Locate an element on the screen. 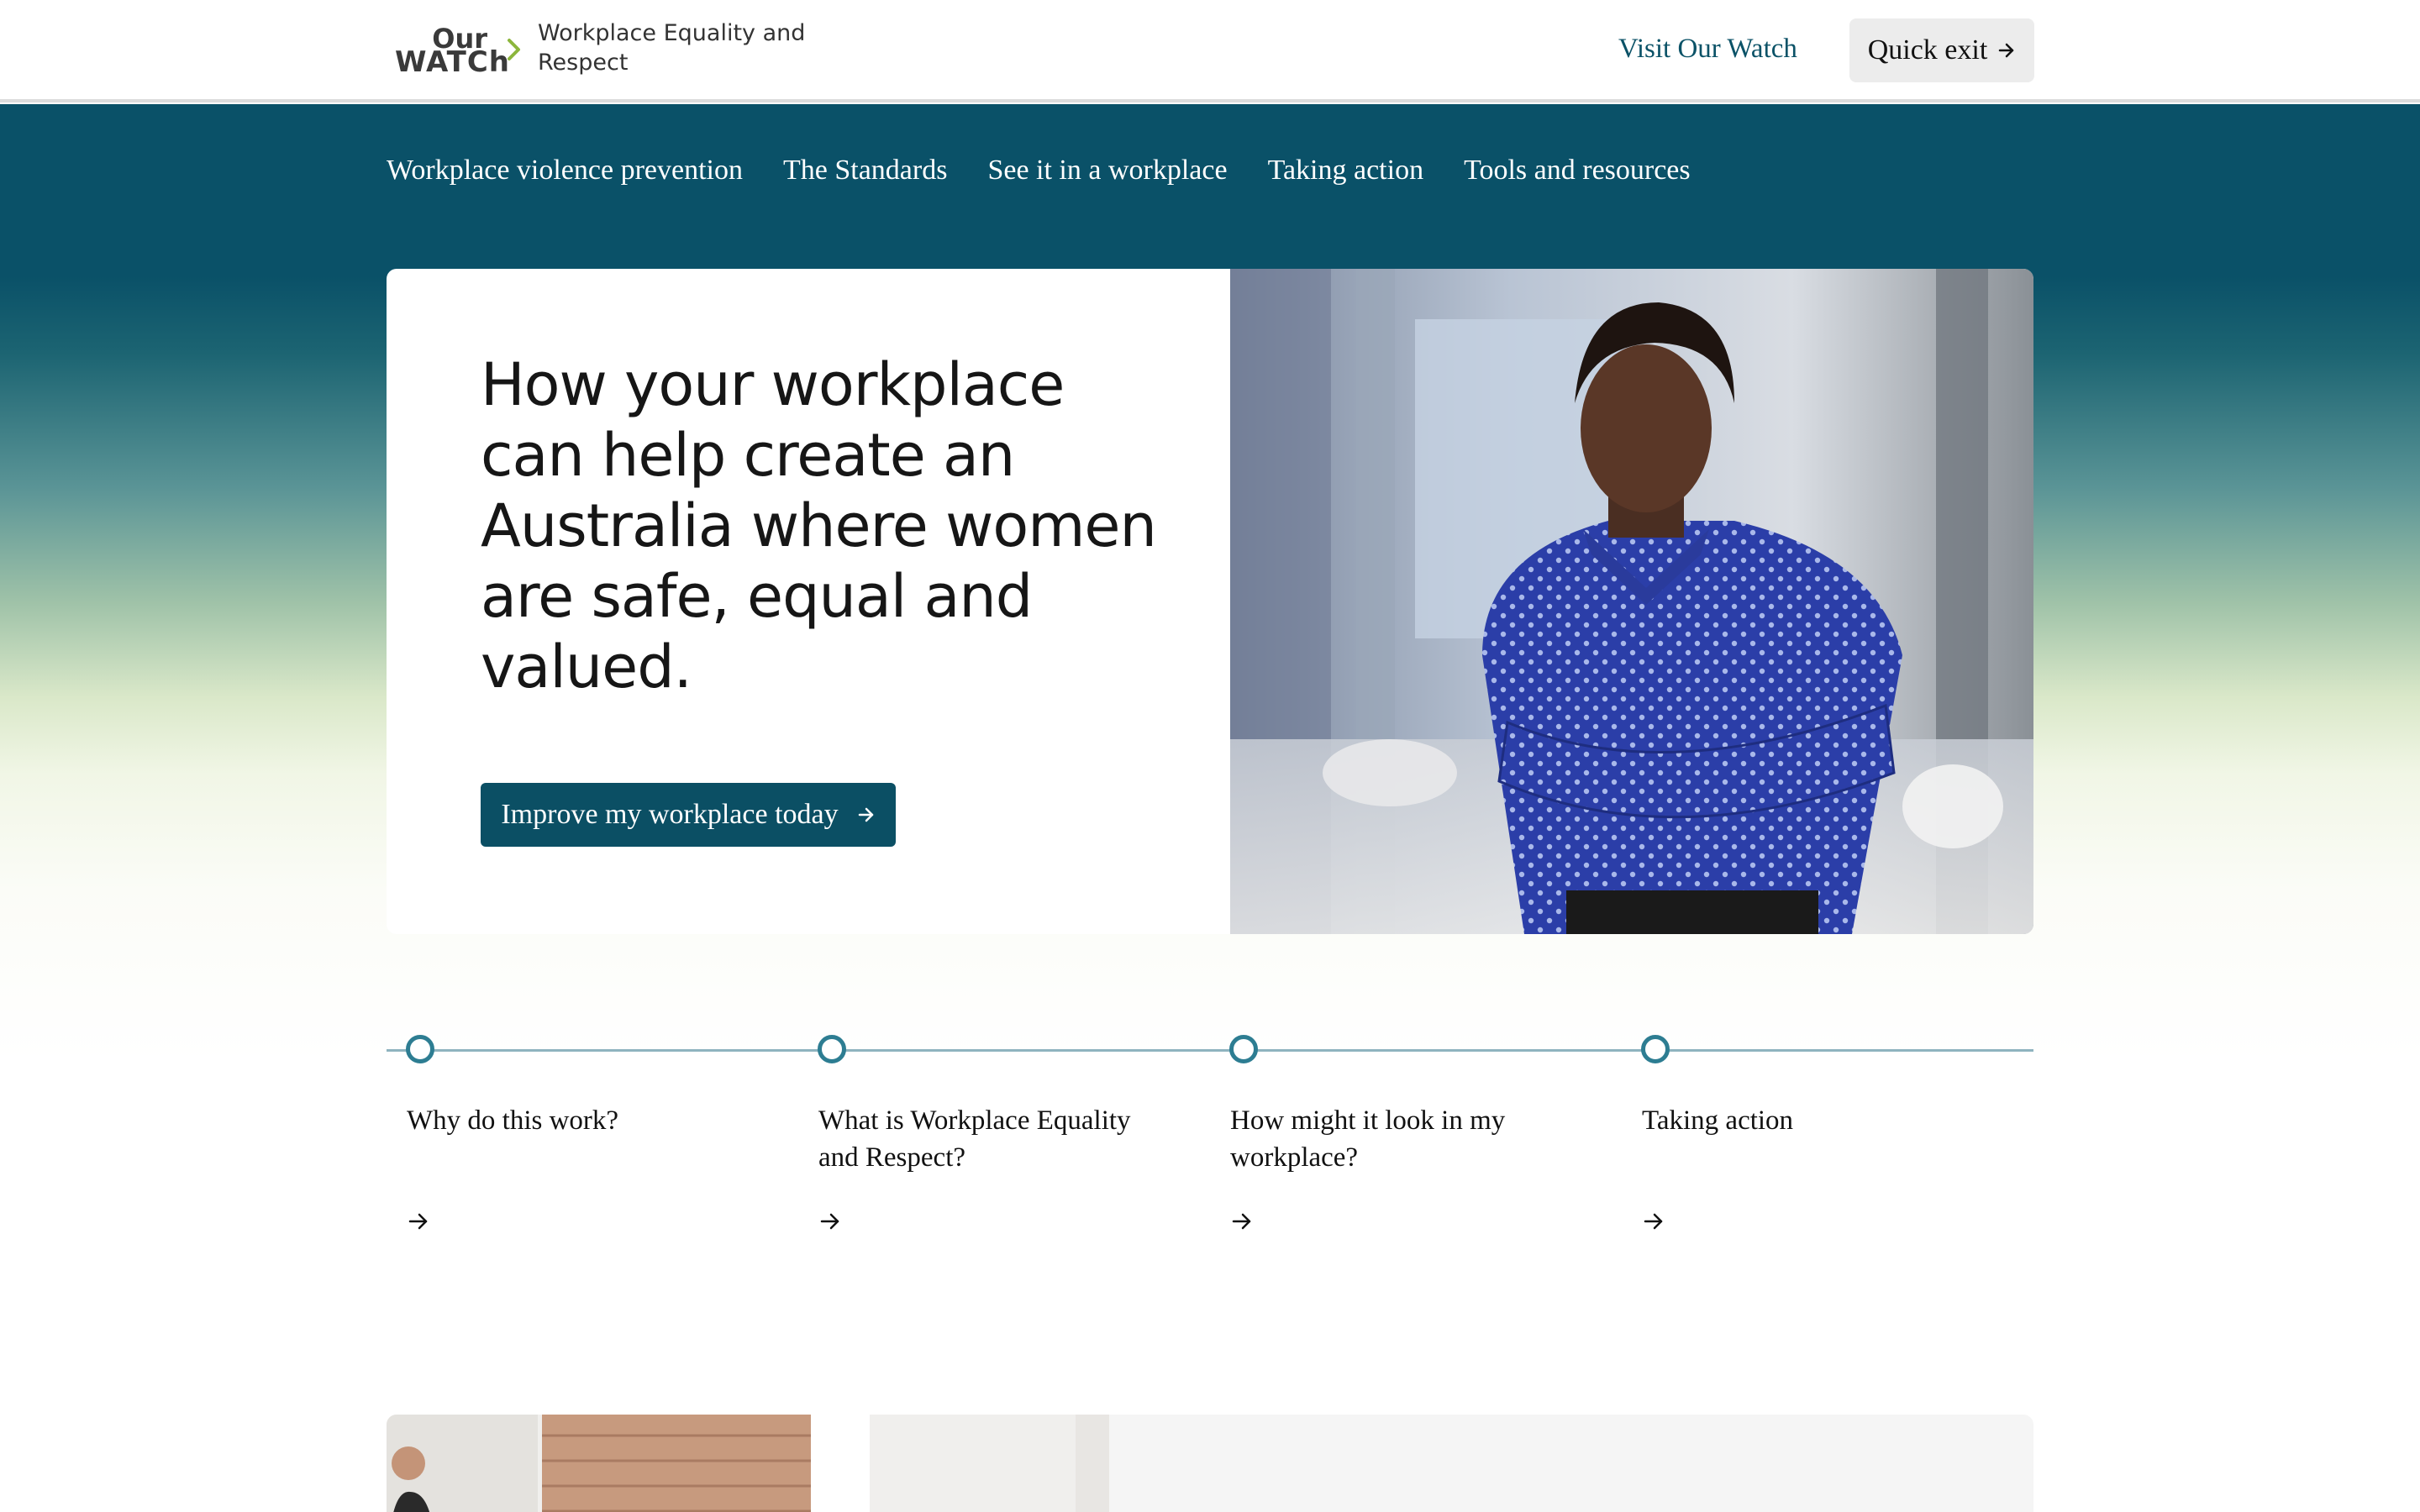  chevron-right-icon is located at coordinates (514, 49).